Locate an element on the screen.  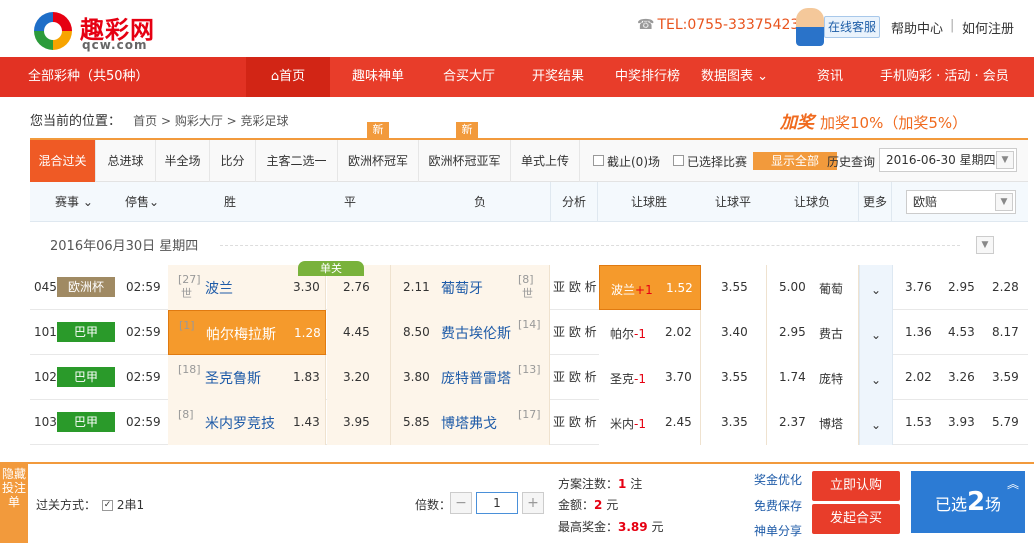
start-group-buy-button: 发起合买 is located at coordinates (856, 519).